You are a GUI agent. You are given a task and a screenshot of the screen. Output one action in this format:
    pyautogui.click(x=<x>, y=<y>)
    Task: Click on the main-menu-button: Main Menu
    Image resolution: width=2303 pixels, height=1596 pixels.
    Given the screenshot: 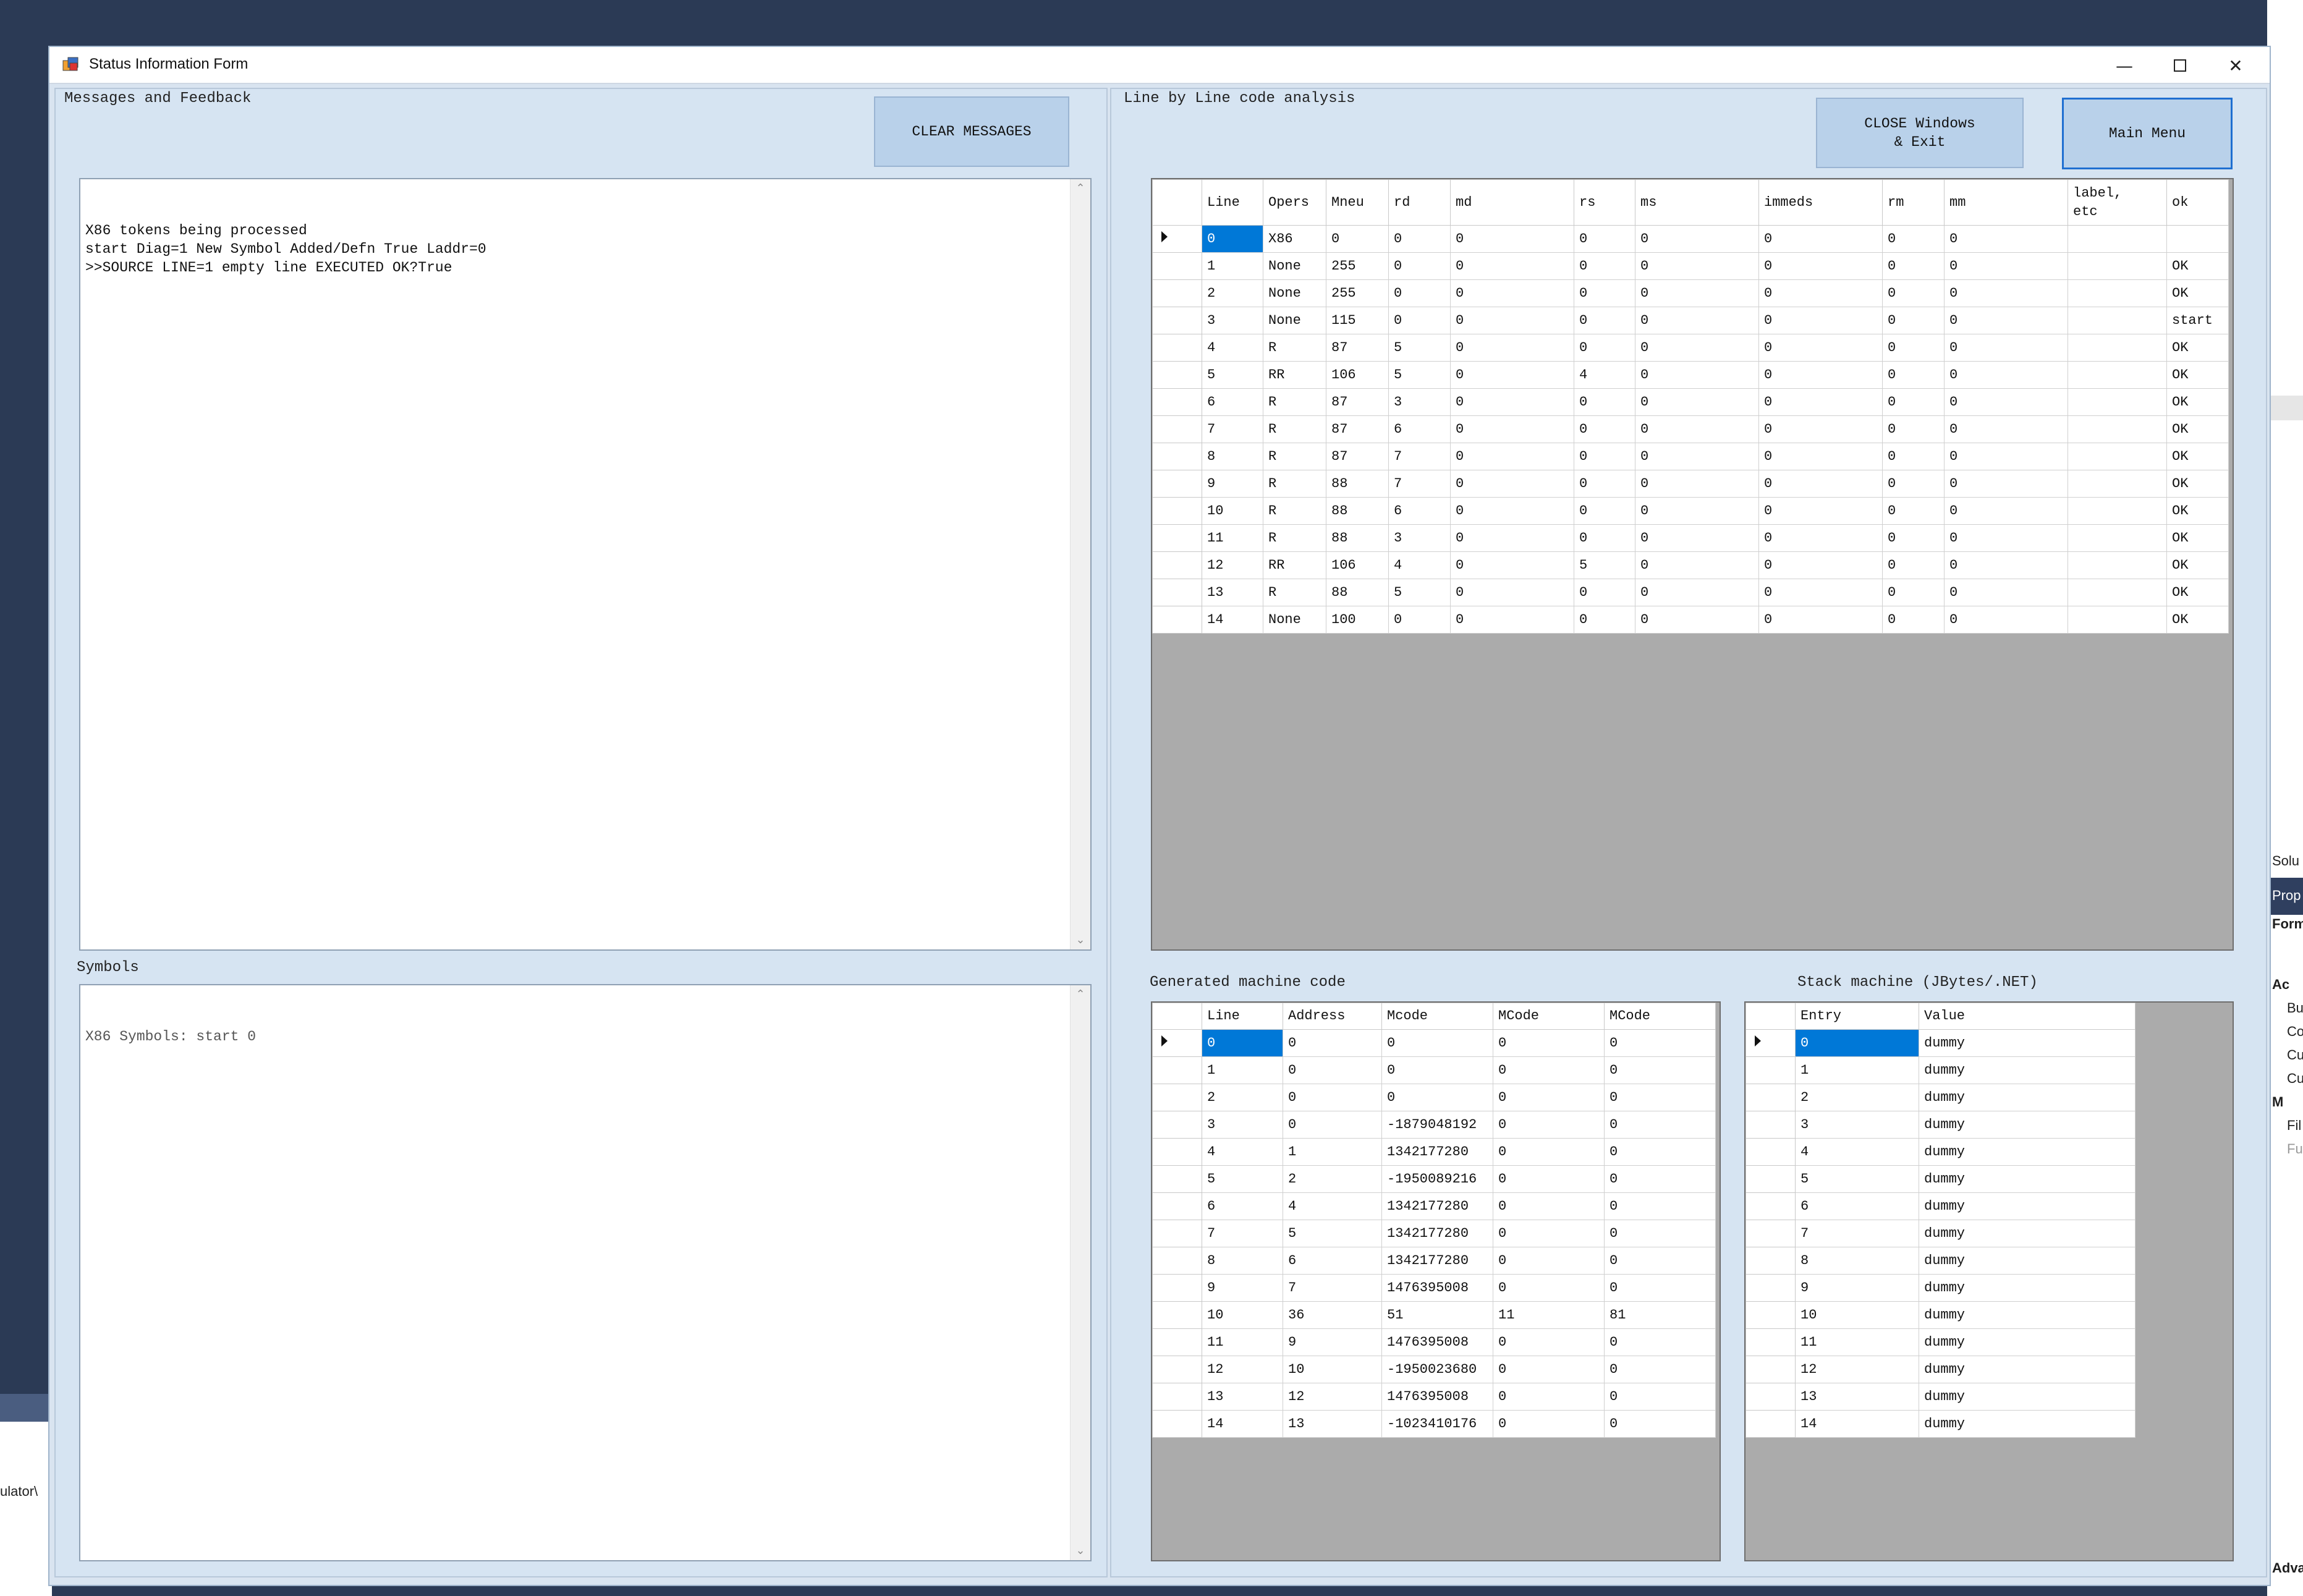 What is the action you would take?
    pyautogui.click(x=2147, y=133)
    